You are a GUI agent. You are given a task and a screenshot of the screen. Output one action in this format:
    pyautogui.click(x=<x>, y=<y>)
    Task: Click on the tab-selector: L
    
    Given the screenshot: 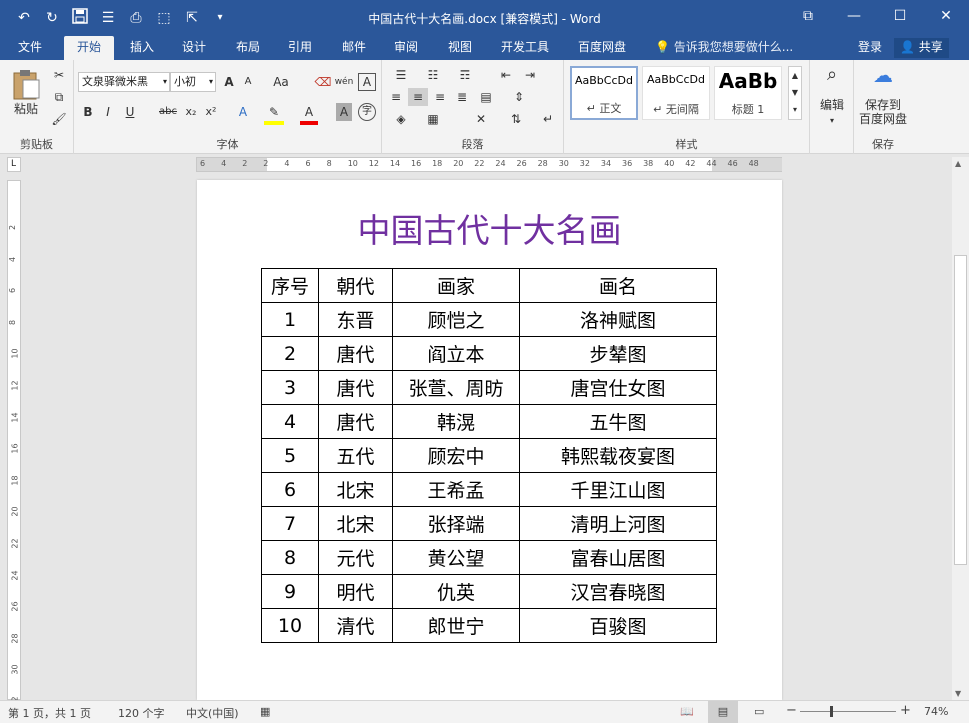 What is the action you would take?
    pyautogui.click(x=14, y=164)
    